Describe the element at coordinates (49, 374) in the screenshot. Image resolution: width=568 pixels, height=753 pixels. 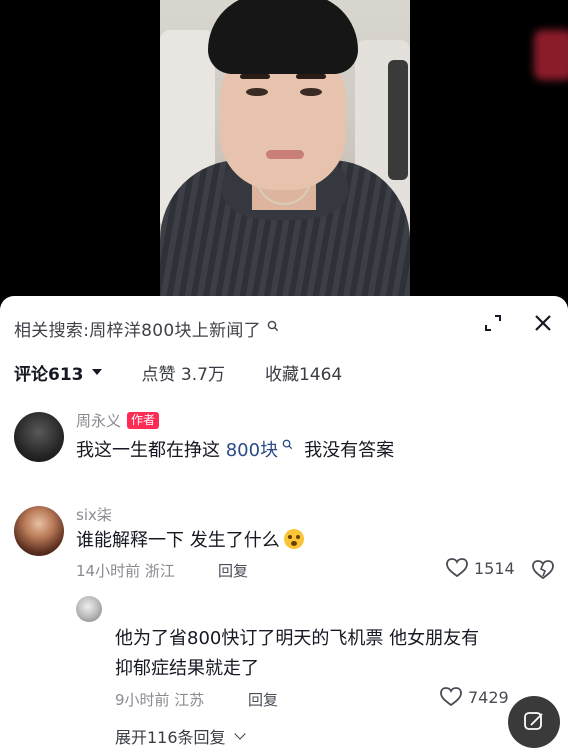
I see `comments-count: 评论613` at that location.